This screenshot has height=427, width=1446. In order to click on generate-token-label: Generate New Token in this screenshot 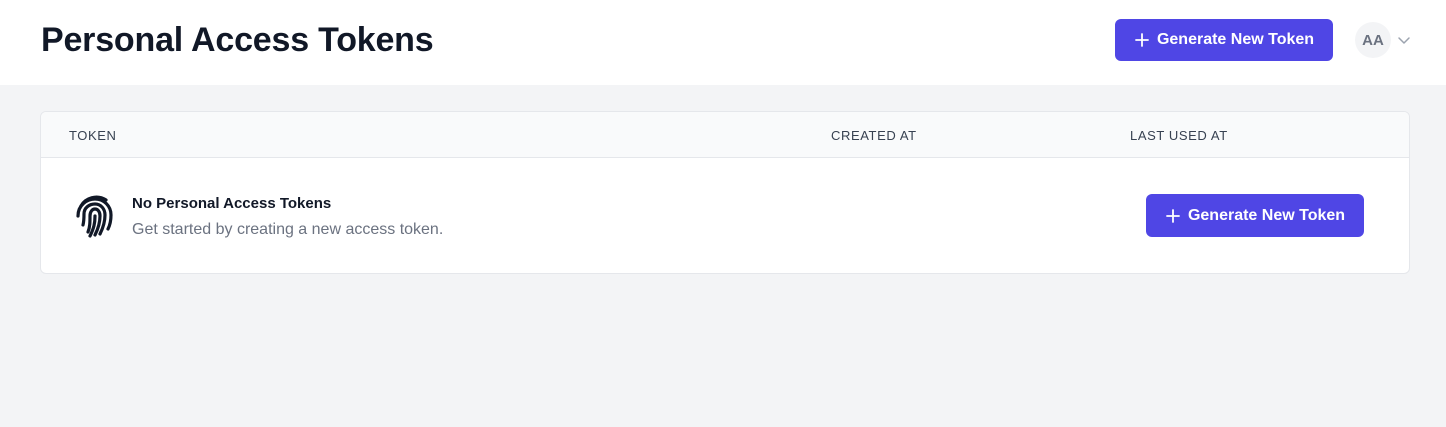, I will do `click(1235, 39)`.